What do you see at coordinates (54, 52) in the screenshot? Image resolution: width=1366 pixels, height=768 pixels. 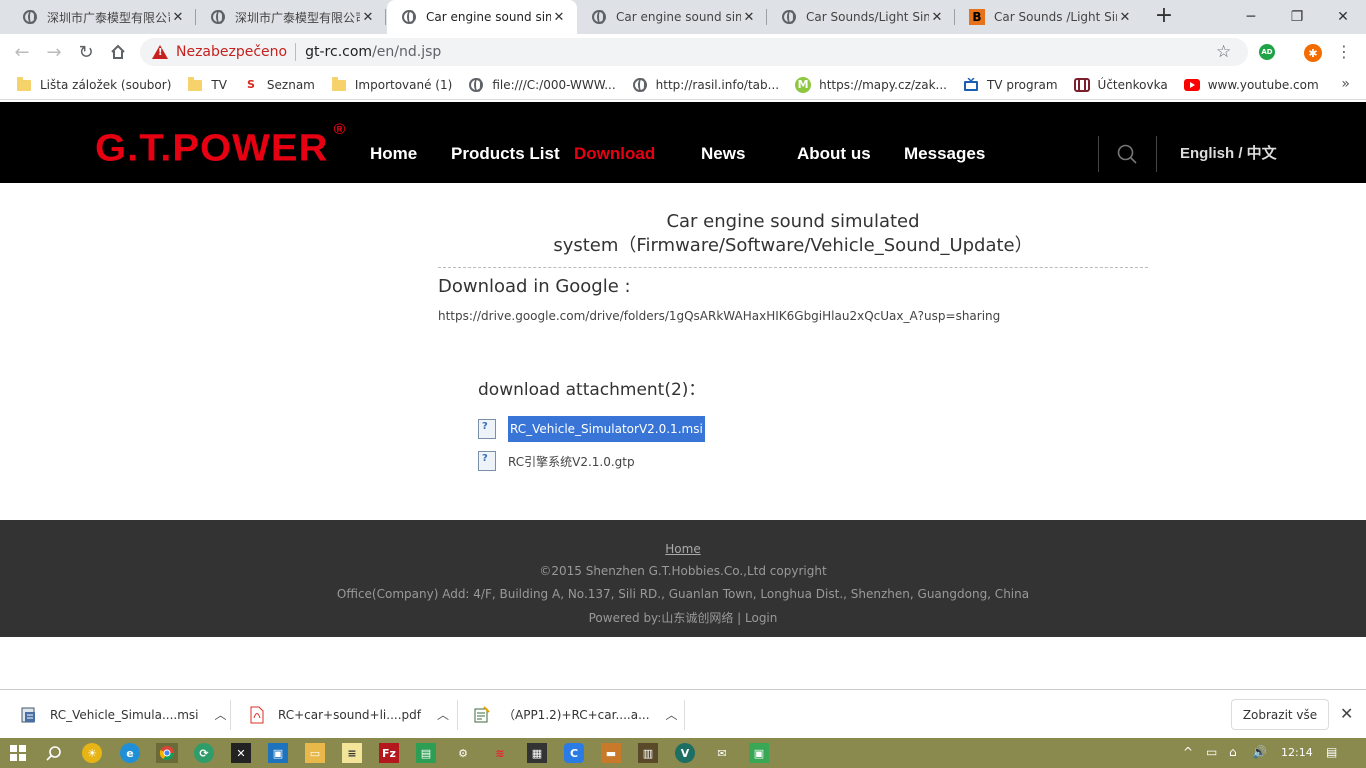 I see `forward-arrow-icon: →` at bounding box center [54, 52].